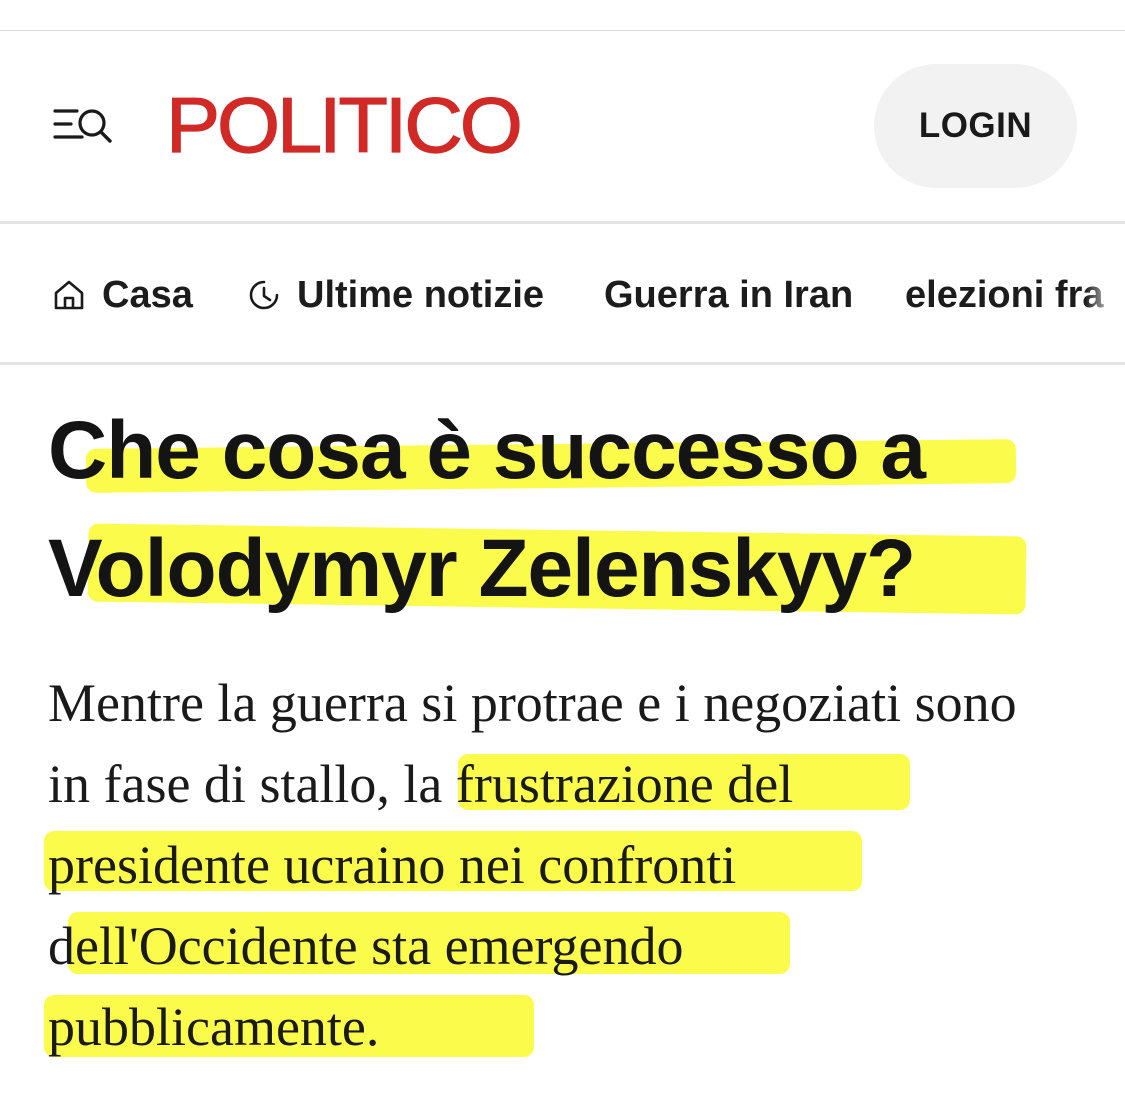 The width and height of the screenshot is (1125, 1098). What do you see at coordinates (578, 569) in the screenshot?
I see `headline-line: Volodymyr Zelenskyy?` at bounding box center [578, 569].